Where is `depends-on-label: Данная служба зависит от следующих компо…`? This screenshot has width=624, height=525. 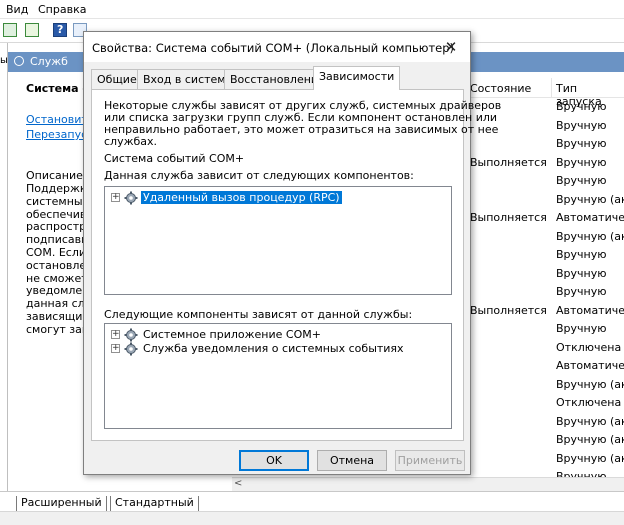 depends-on-label: Данная служба зависит от следующих компо… is located at coordinates (259, 175).